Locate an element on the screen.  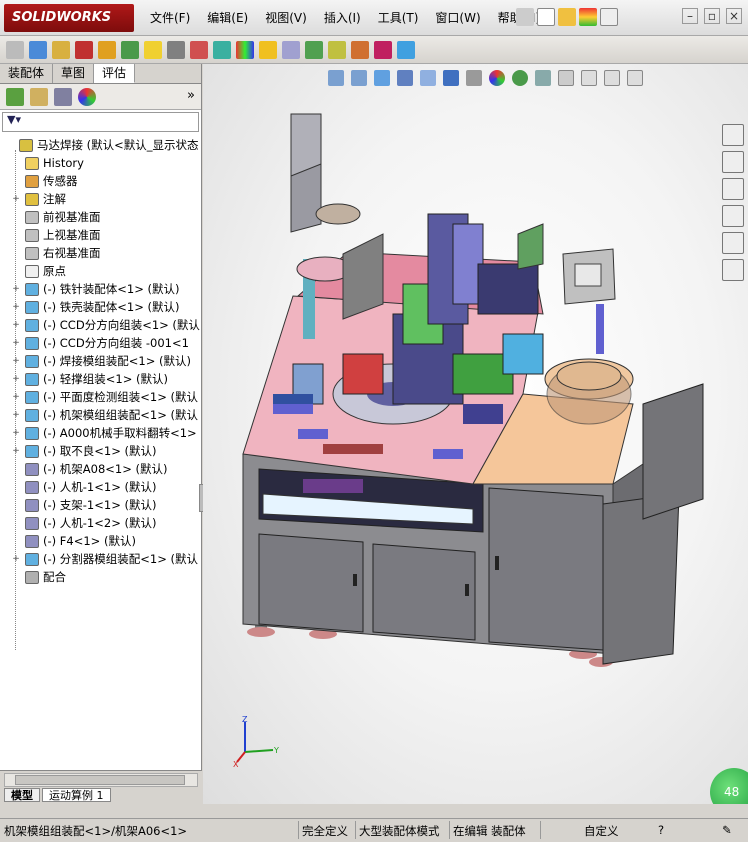
file-explorer-icon is located at coordinates (733, 189).